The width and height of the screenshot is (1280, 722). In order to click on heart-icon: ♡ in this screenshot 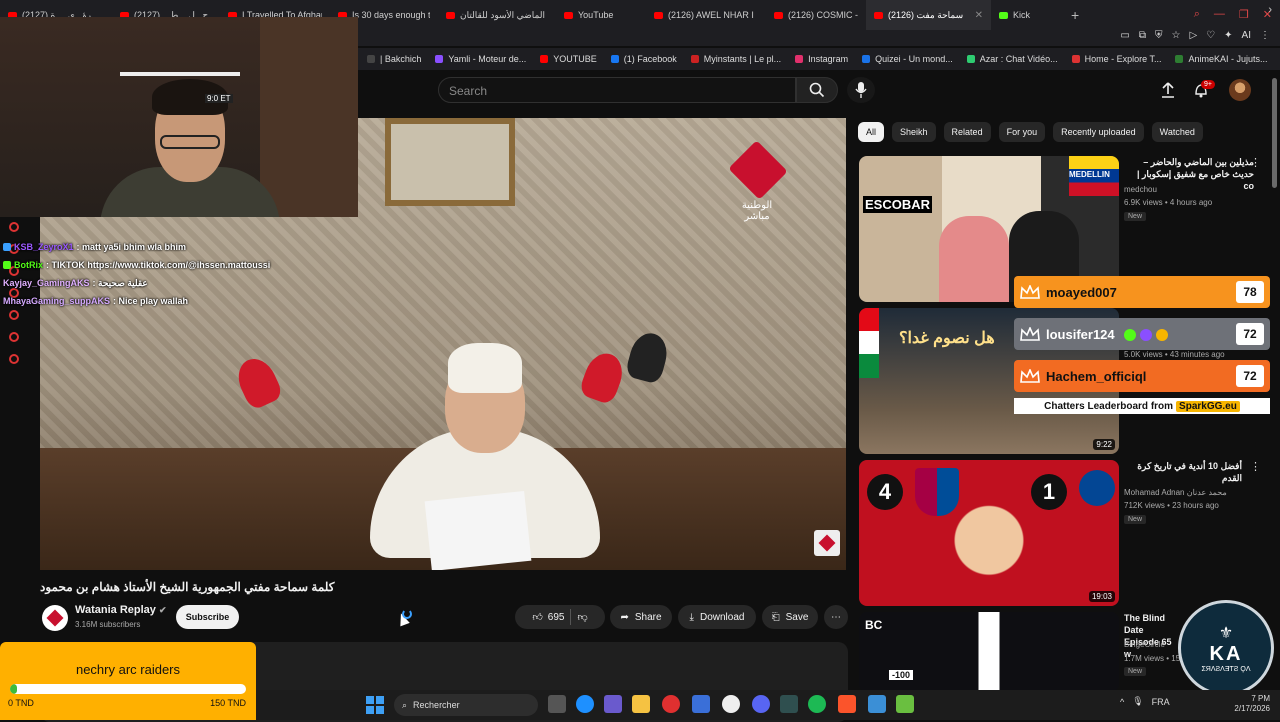, I will do `click(1210, 35)`.